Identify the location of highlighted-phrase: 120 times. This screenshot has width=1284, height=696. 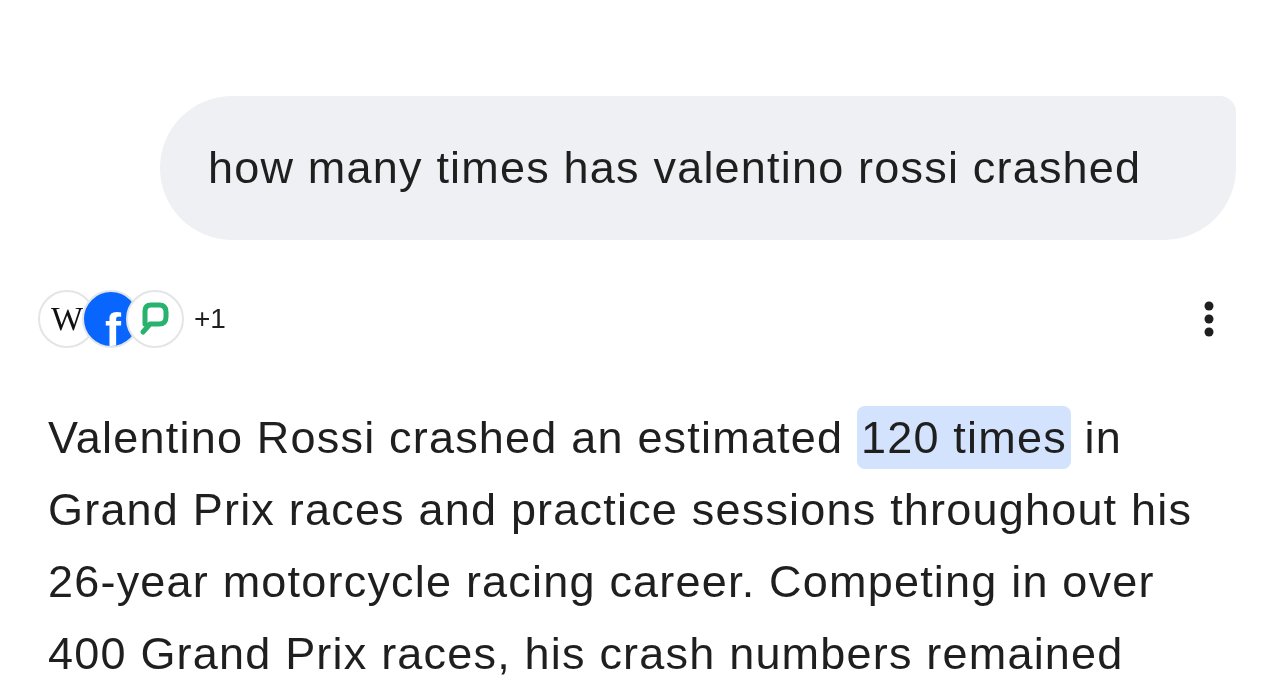
(964, 437).